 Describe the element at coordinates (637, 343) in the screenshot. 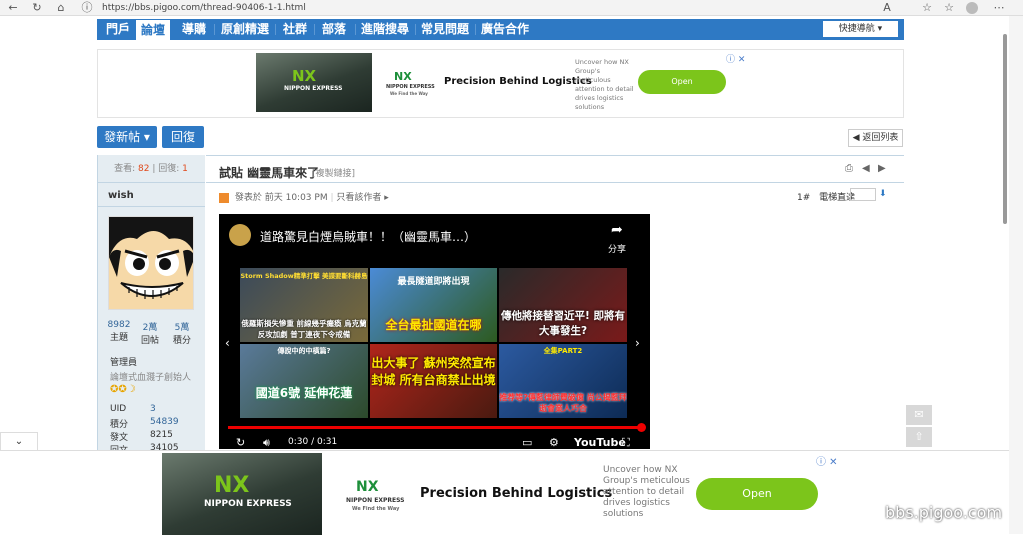

I see `chevron-right-icon: ›` at that location.